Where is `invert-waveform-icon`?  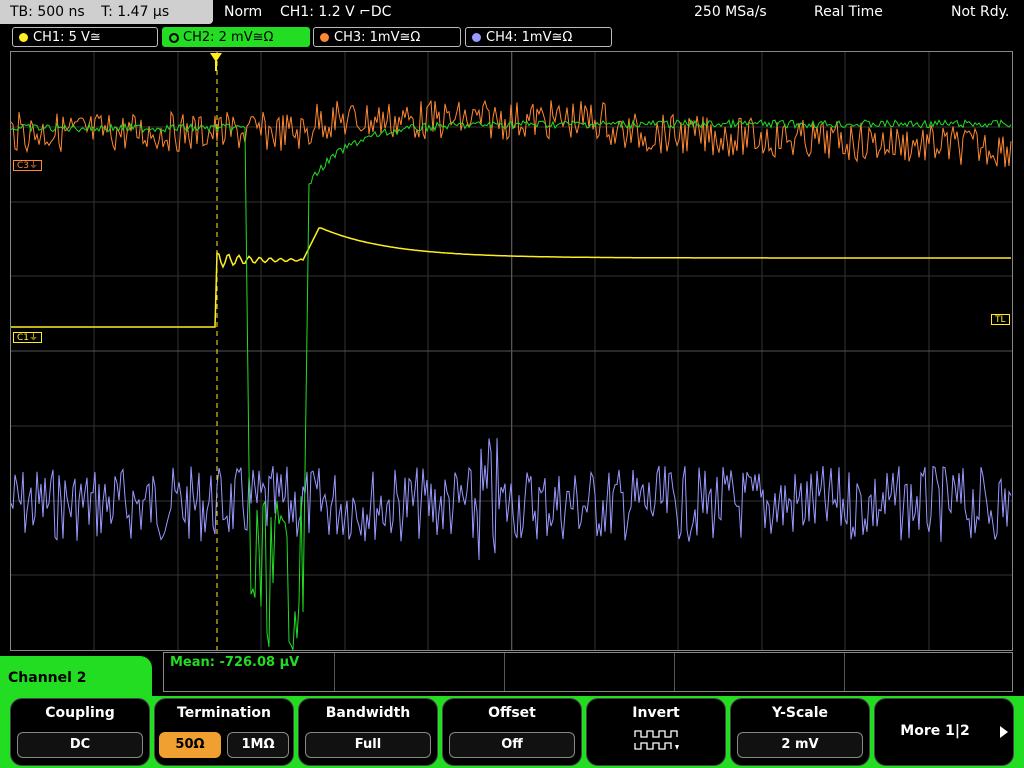 invert-waveform-icon is located at coordinates (656, 740).